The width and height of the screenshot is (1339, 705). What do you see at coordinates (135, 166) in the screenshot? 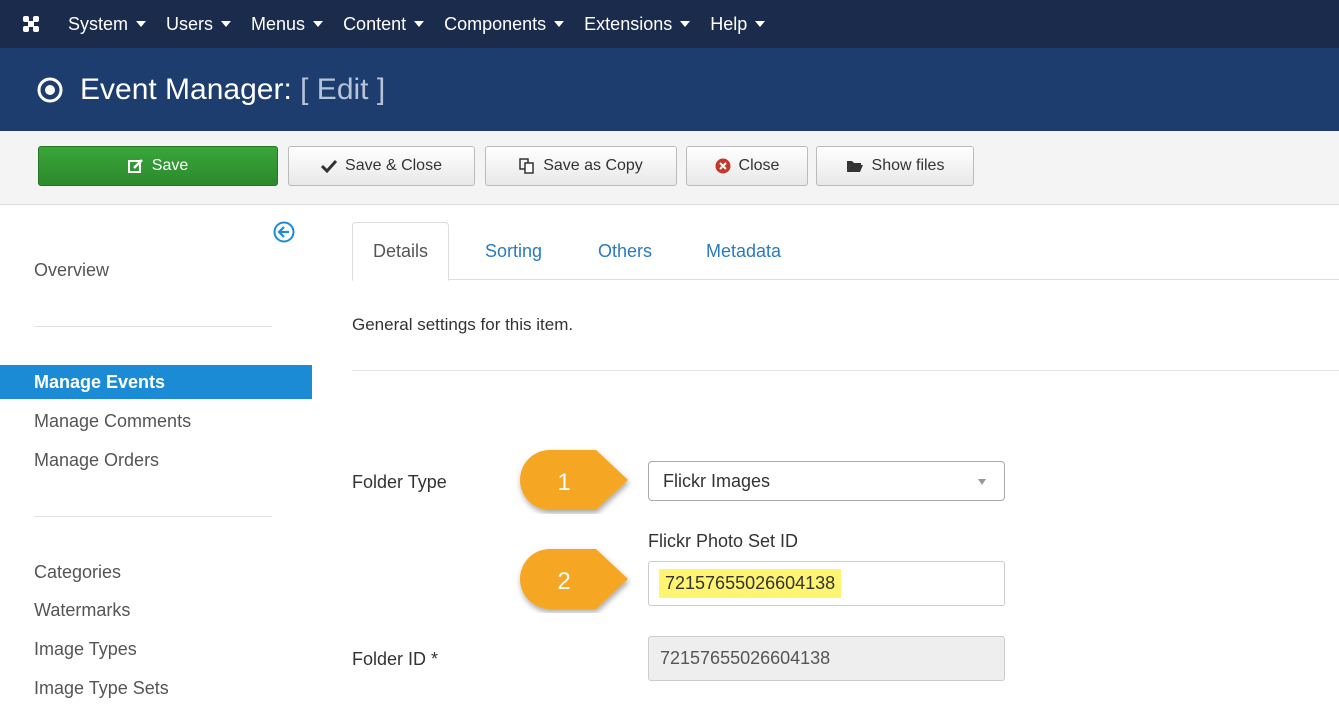
I see `edit-icon` at bounding box center [135, 166].